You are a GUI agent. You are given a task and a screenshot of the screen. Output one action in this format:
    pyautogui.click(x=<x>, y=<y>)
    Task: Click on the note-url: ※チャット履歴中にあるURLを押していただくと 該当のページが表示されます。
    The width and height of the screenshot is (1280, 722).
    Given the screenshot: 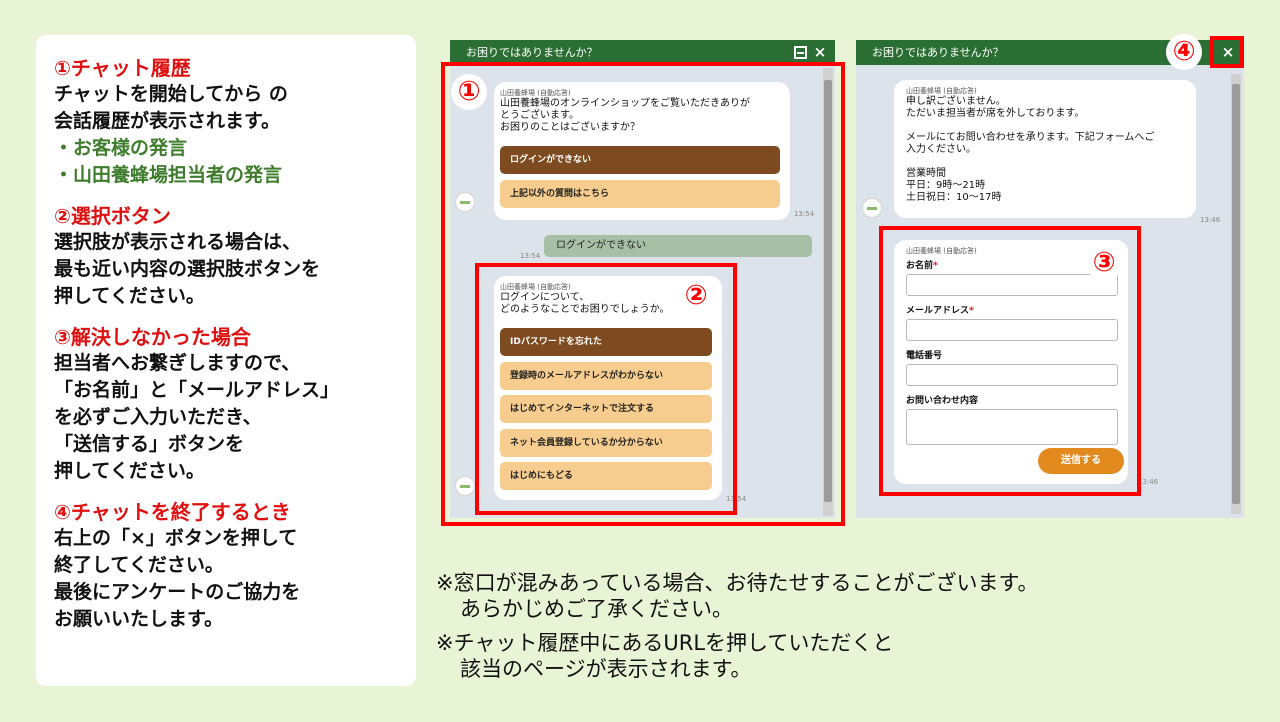 What is the action you would take?
    pyautogui.click(x=737, y=656)
    